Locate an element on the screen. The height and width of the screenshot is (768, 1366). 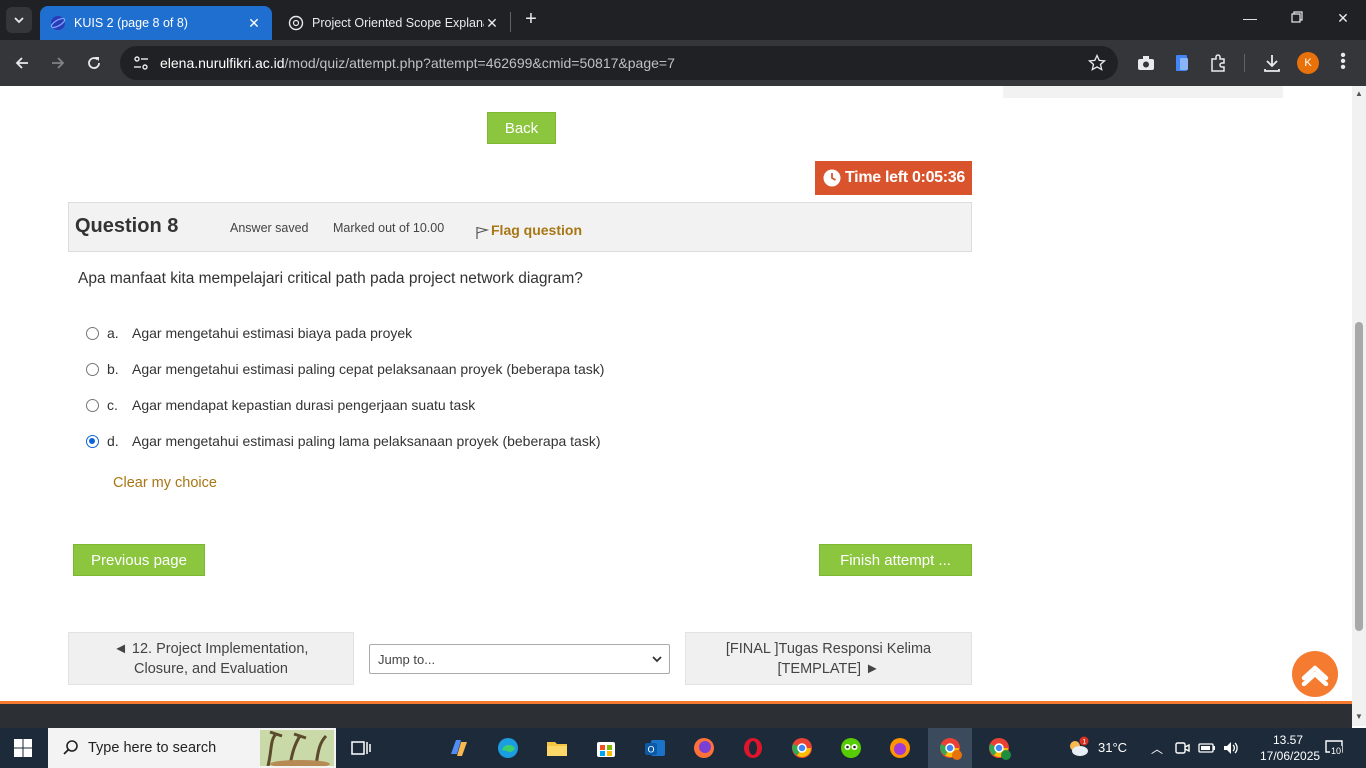
firefox-icon is located at coordinates (704, 748).